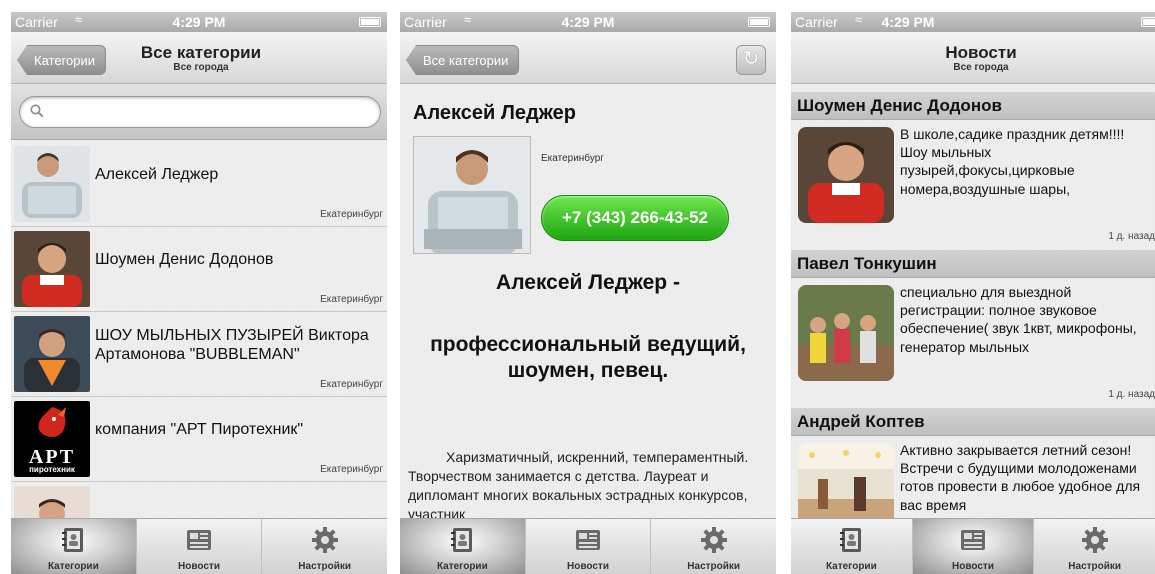  What do you see at coordinates (52, 469) in the screenshot?
I see `logo-subtext: пиротехник` at bounding box center [52, 469].